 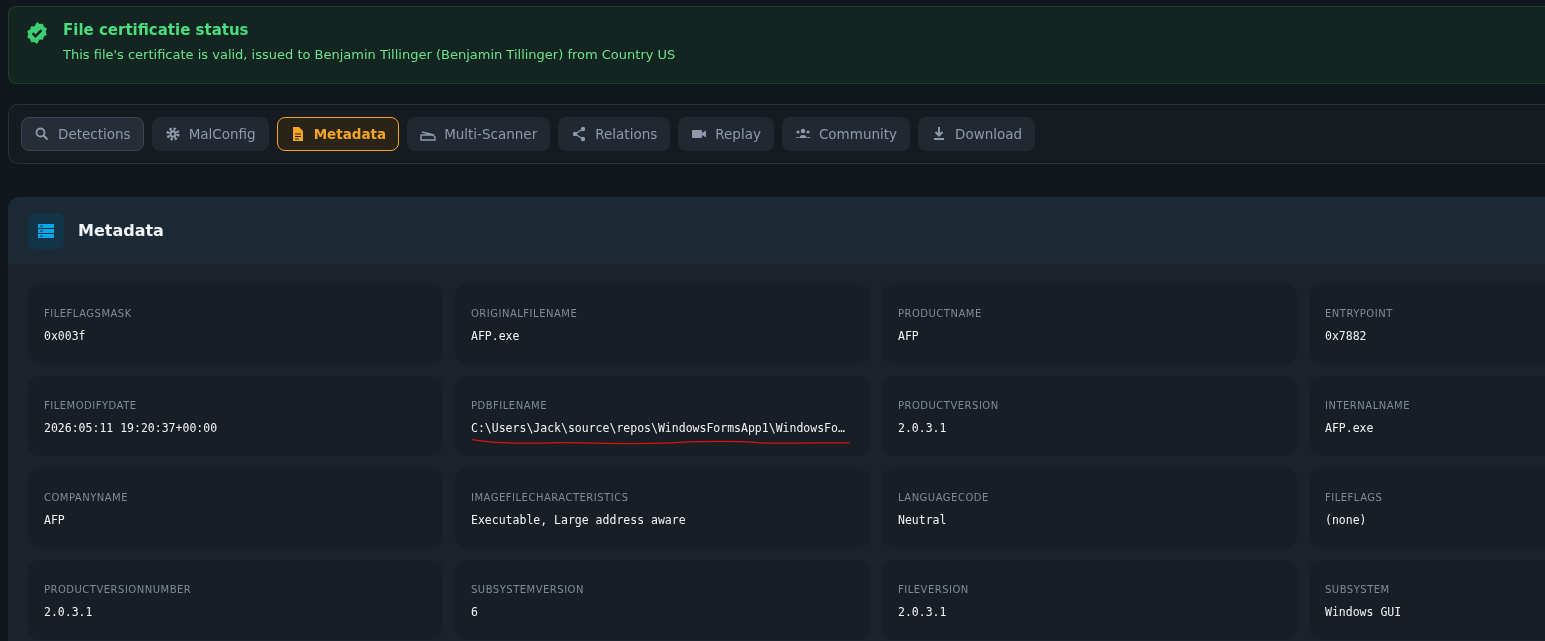 What do you see at coordinates (1359, 313) in the screenshot?
I see `field-label: ENTRYPOINT` at bounding box center [1359, 313].